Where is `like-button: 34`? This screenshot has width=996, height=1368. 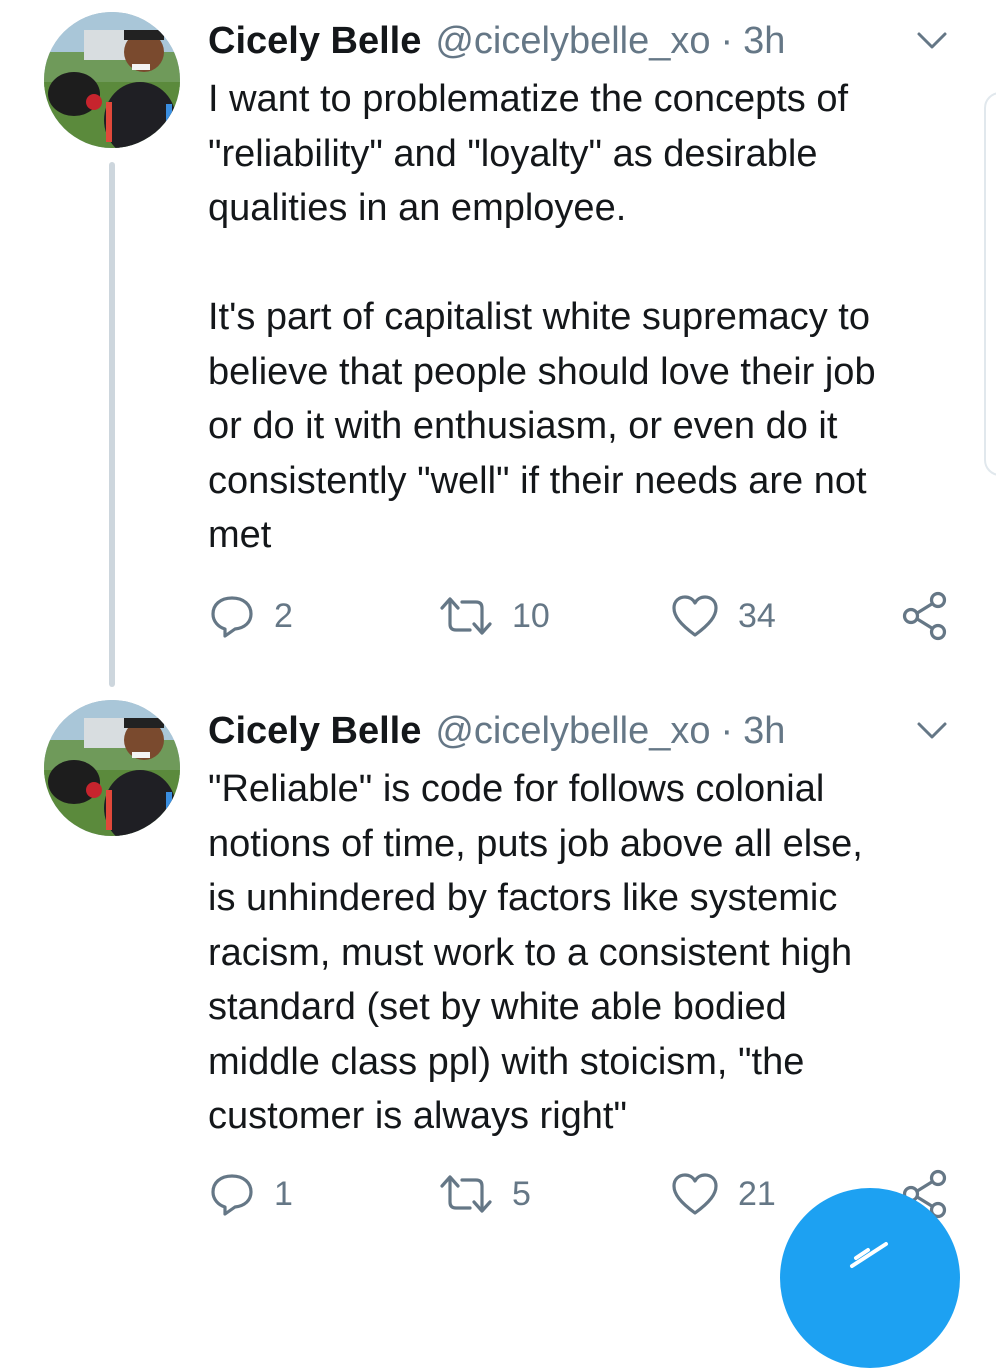 like-button: 34 is located at coordinates (723, 616).